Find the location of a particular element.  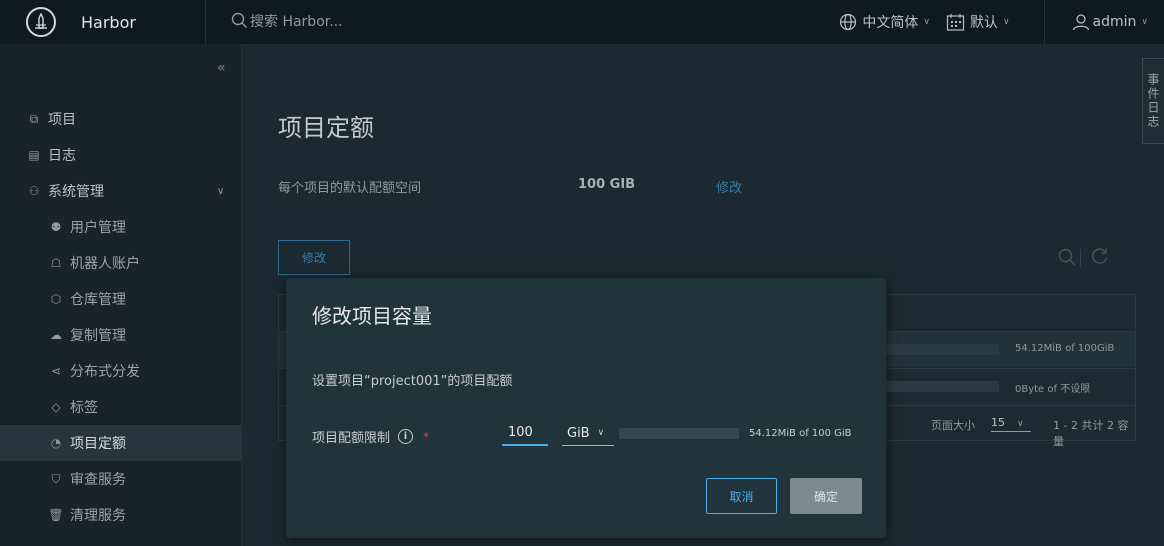

required-icon: * is located at coordinates (426, 436).